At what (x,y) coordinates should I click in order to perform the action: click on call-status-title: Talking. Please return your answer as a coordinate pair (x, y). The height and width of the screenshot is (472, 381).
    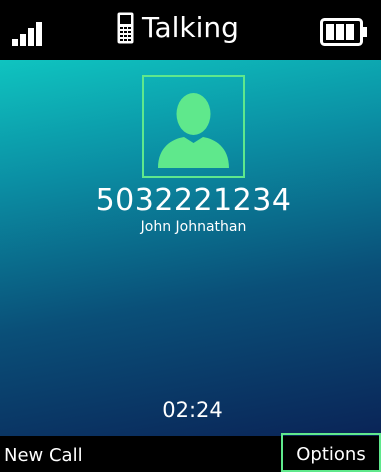
    Looking at the image, I should click on (190, 27).